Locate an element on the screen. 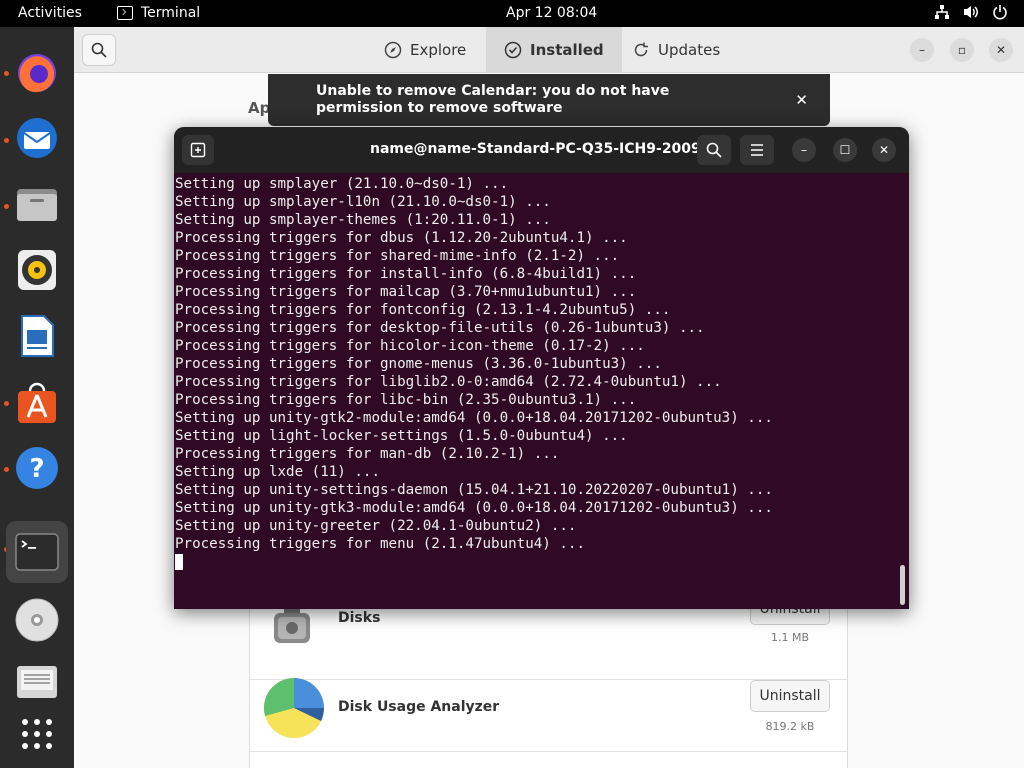 Image resolution: width=1024 pixels, height=768 pixels. terminal-menu-button is located at coordinates (757, 150).